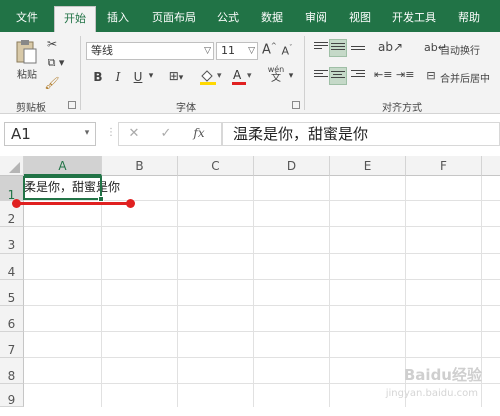 Image resolution: width=500 pixels, height=416 pixels. What do you see at coordinates (383, 74) in the screenshot?
I see `decrease-indent-icon: ⇤≡` at bounding box center [383, 74].